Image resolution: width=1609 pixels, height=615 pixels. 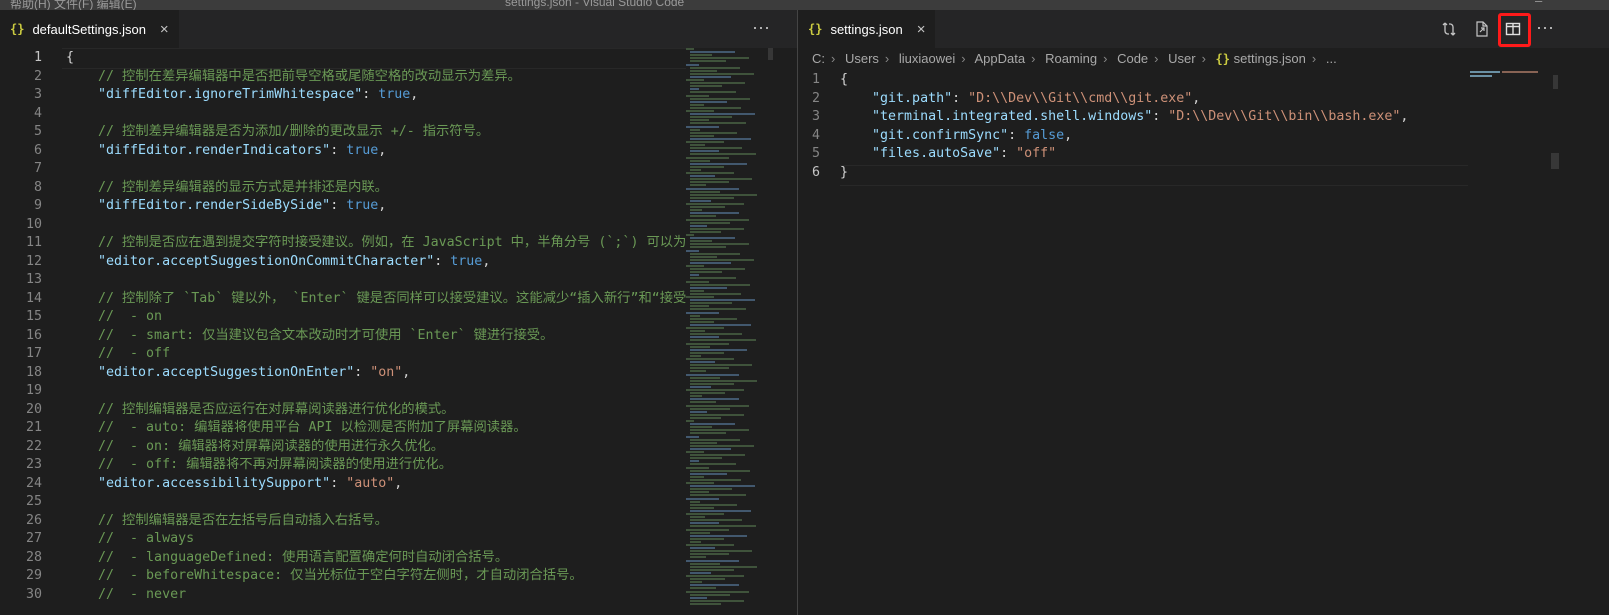 What do you see at coordinates (33, 427) in the screenshot?
I see `line-number: 21` at bounding box center [33, 427].